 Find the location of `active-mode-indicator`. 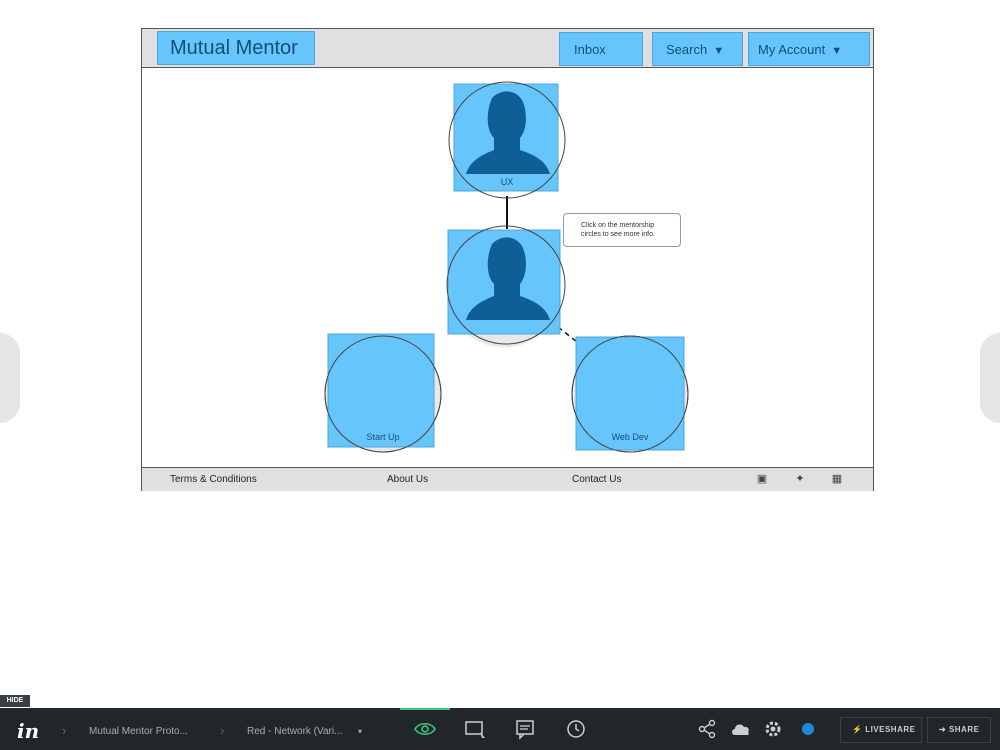

active-mode-indicator is located at coordinates (425, 709).